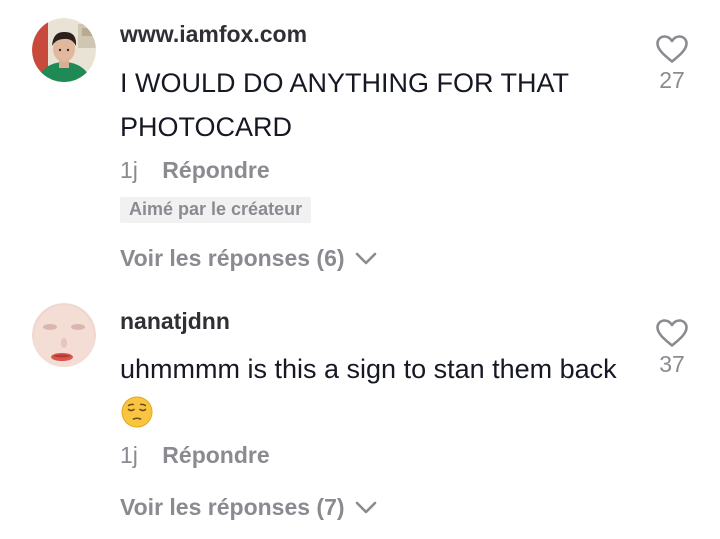 The width and height of the screenshot is (720, 539). Describe the element at coordinates (370, 391) in the screenshot. I see `comment-text-container: uhmmmm is this a sign to stan them back` at that location.